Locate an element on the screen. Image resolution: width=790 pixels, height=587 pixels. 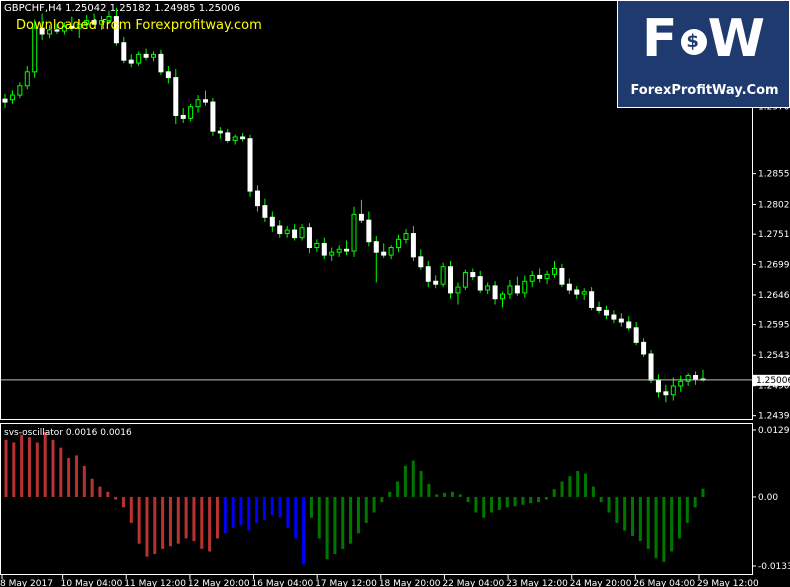
current-price-tag: 1.25006 is located at coordinates (771, 380).